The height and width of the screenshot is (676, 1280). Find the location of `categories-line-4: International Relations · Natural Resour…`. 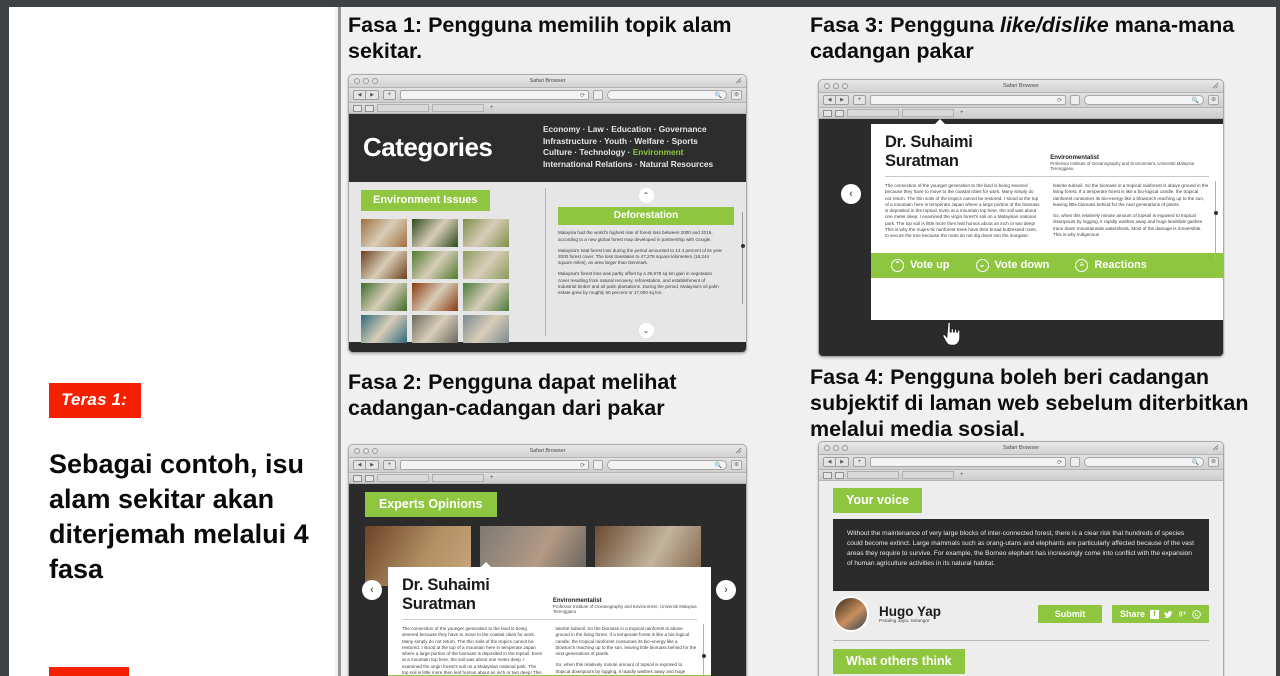

categories-line-4: International Relations · Natural Resour… is located at coordinates (628, 165).